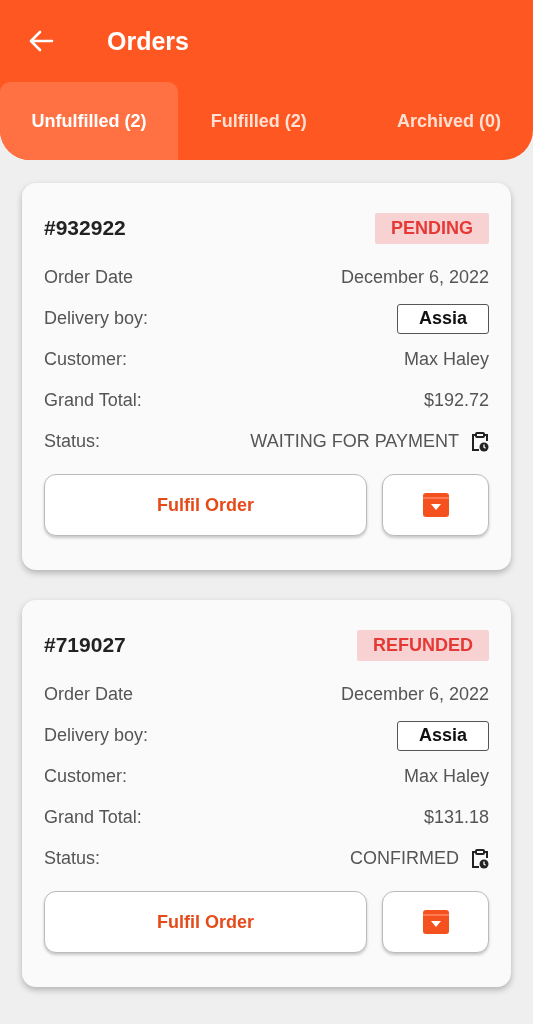  Describe the element at coordinates (85, 645) in the screenshot. I see `order-number: #719027` at that location.